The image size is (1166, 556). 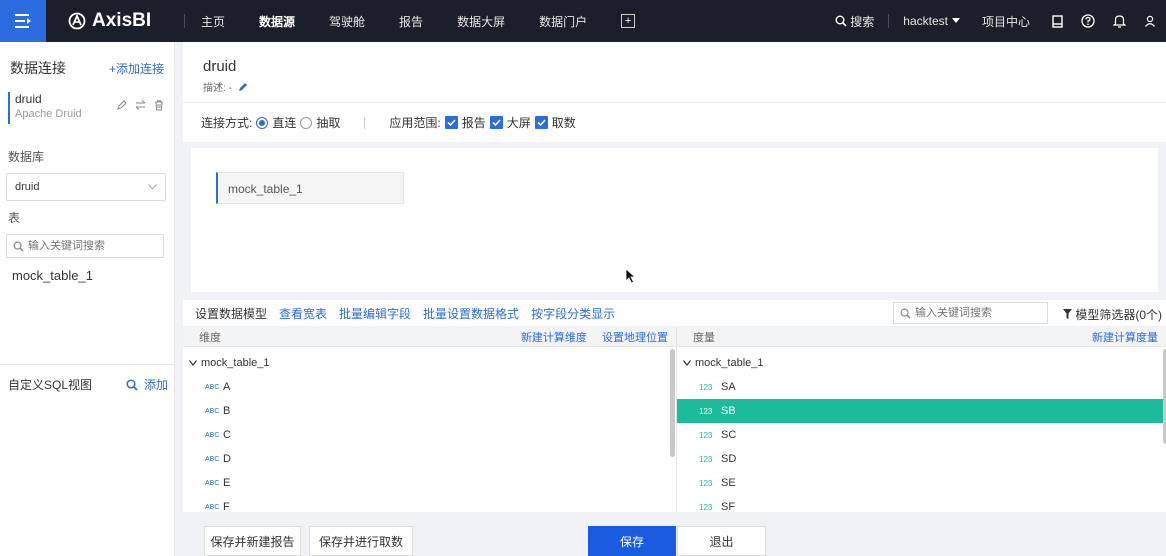 What do you see at coordinates (921, 483) in the screenshot?
I see `measure-field: 123 SE` at bounding box center [921, 483].